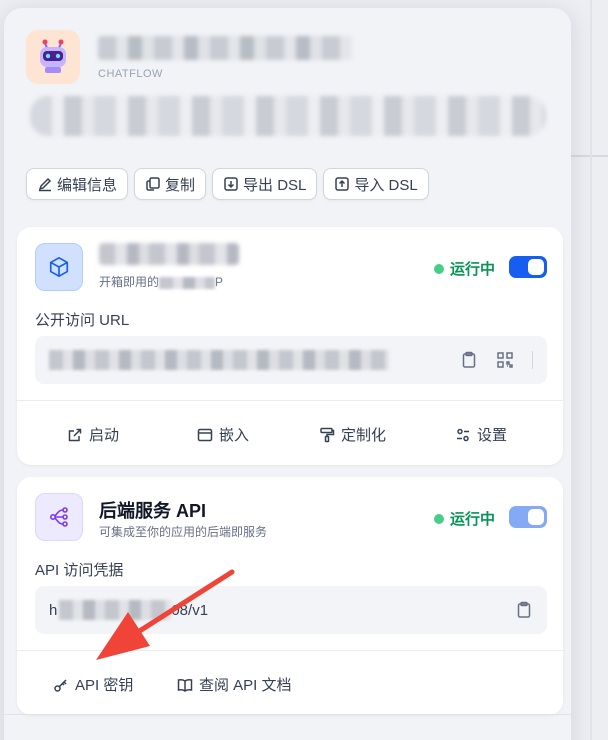 The width and height of the screenshot is (608, 740). What do you see at coordinates (59, 517) in the screenshot?
I see `api-connection-icon` at bounding box center [59, 517].